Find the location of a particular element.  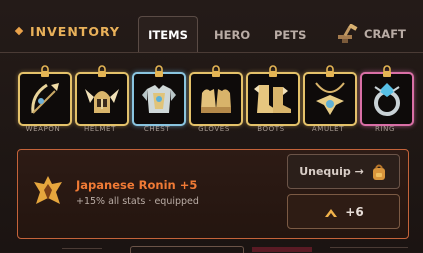

unequip-label: Unequip → is located at coordinates (331, 171).